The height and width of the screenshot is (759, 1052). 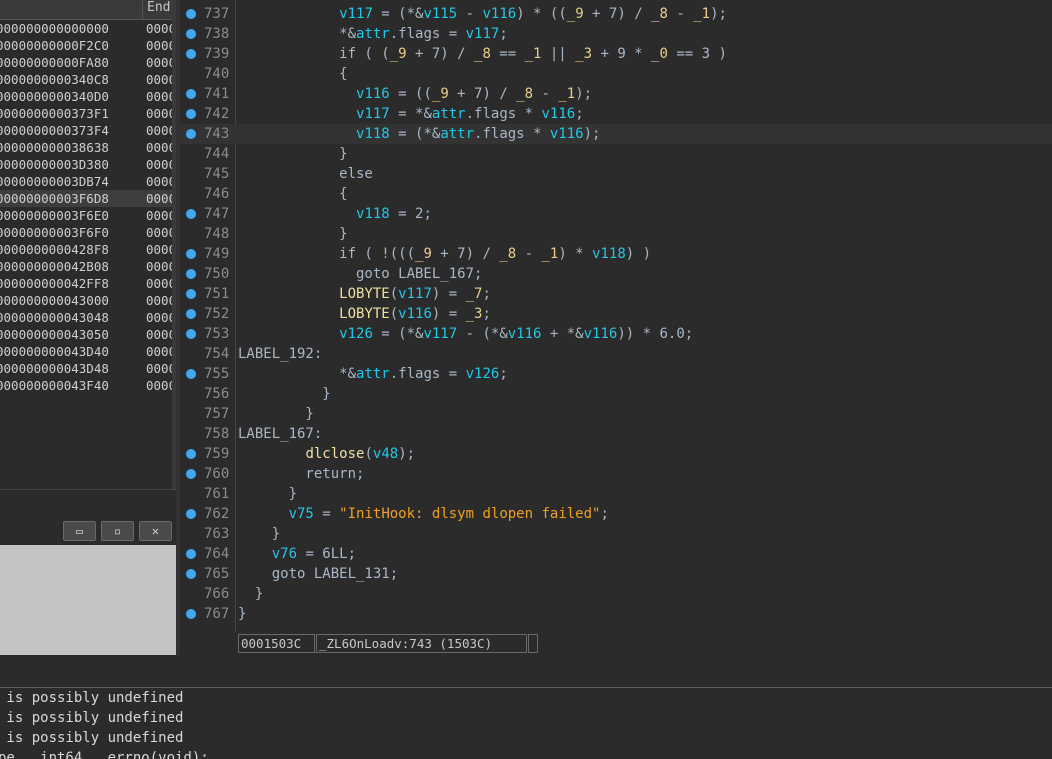 What do you see at coordinates (280, 354) in the screenshot?
I see `code-text: LABEL_192:` at bounding box center [280, 354].